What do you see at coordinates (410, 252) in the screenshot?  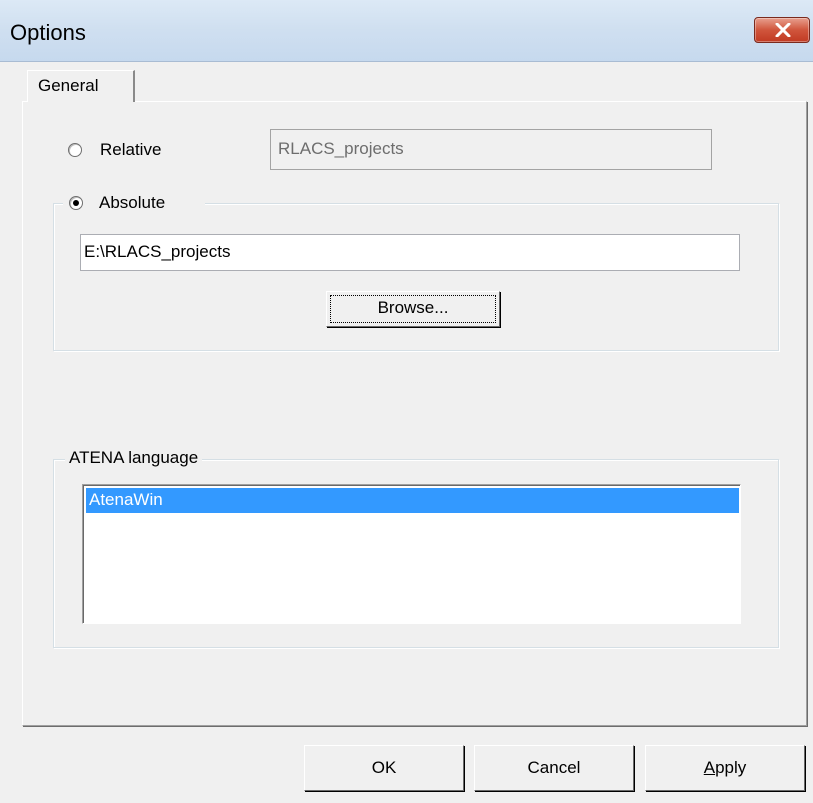 I see `absolute-path-input: E:\RLACS_projects` at bounding box center [410, 252].